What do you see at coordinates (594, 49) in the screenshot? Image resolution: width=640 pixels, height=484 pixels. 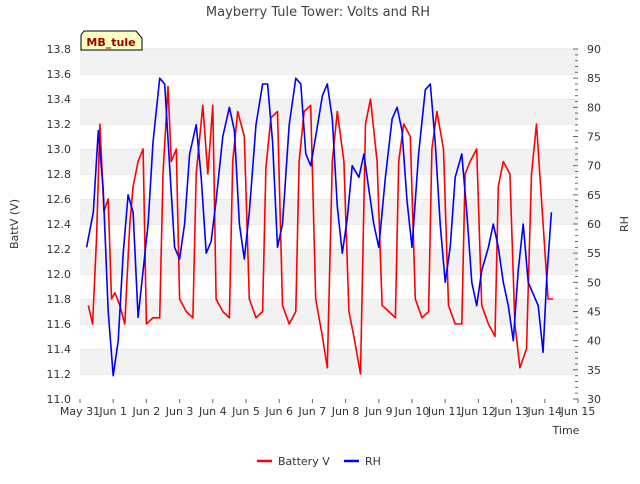 I see `y-right-tick-label: 90` at bounding box center [594, 49].